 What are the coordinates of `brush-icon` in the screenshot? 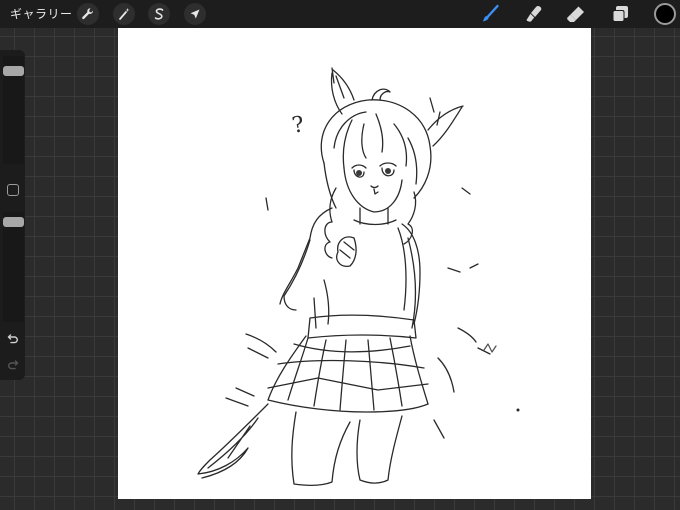 It's located at (491, 13).